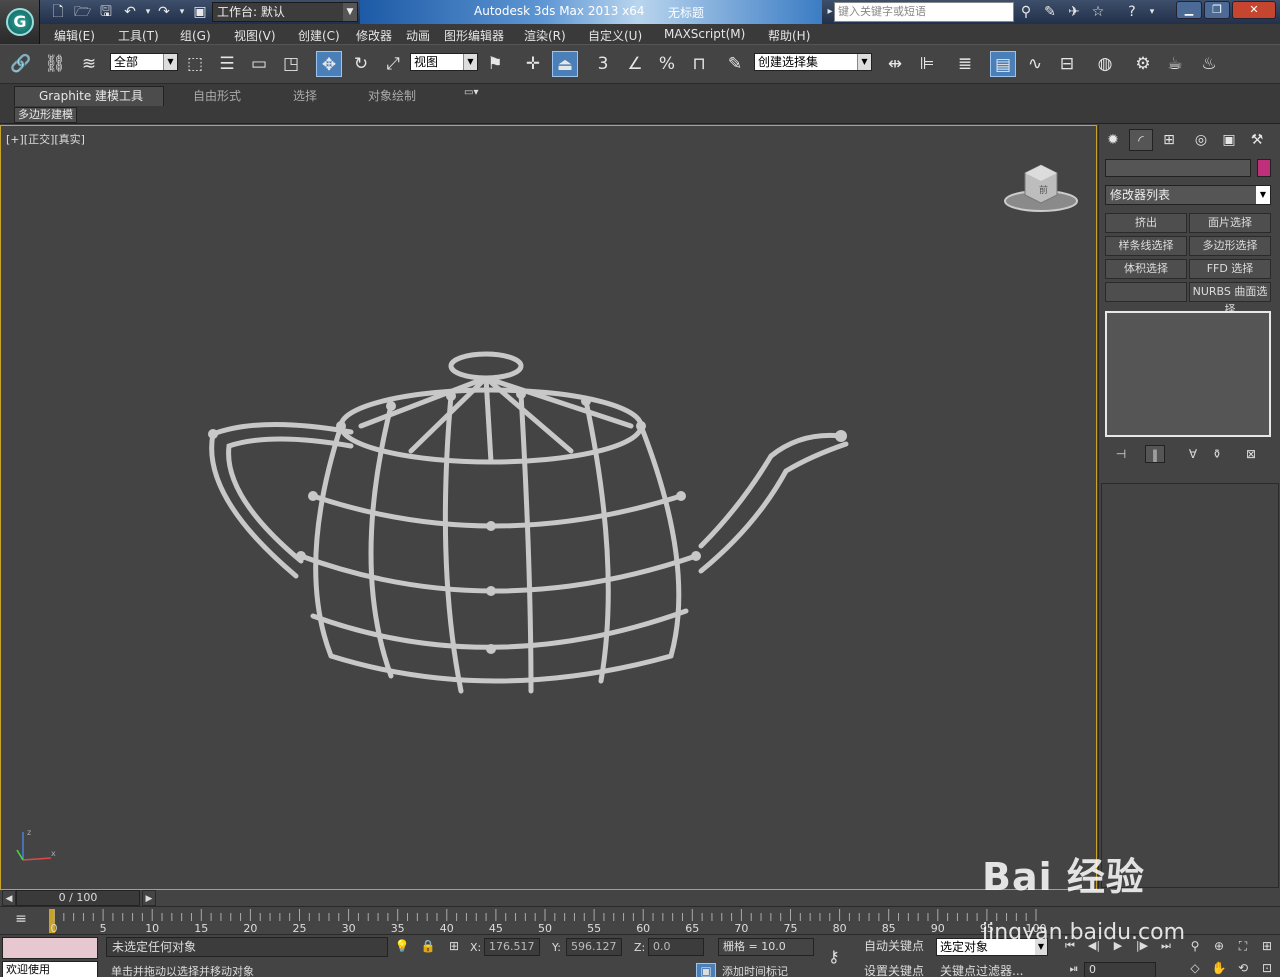 This screenshot has height=977, width=1280. What do you see at coordinates (1146, 246) in the screenshot?
I see `spline-select-button: 样条线选择` at bounding box center [1146, 246].